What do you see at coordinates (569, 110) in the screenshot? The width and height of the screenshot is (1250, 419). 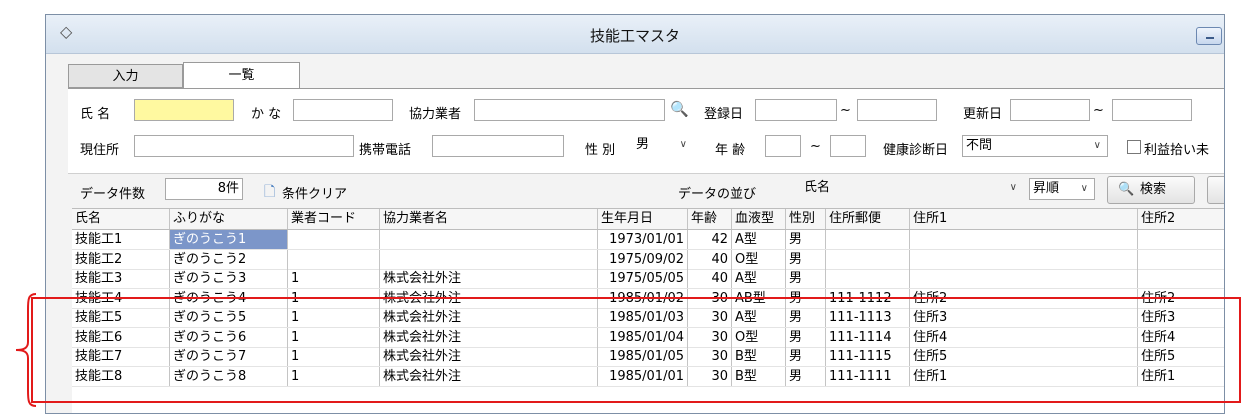 I see `partner-input` at bounding box center [569, 110].